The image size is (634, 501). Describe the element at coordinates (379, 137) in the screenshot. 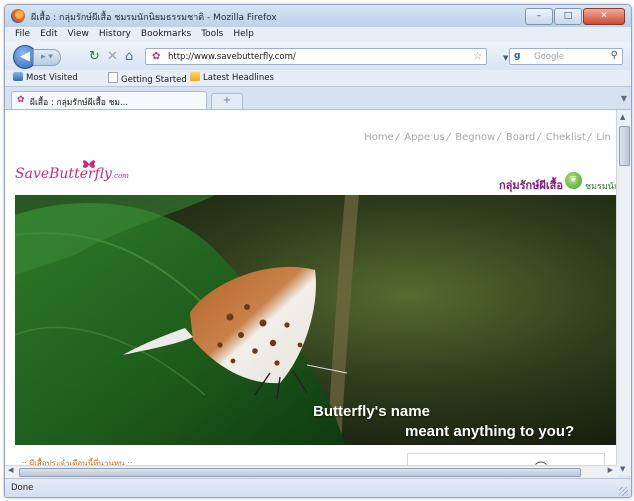

I see `nav-link-home: Home` at that location.